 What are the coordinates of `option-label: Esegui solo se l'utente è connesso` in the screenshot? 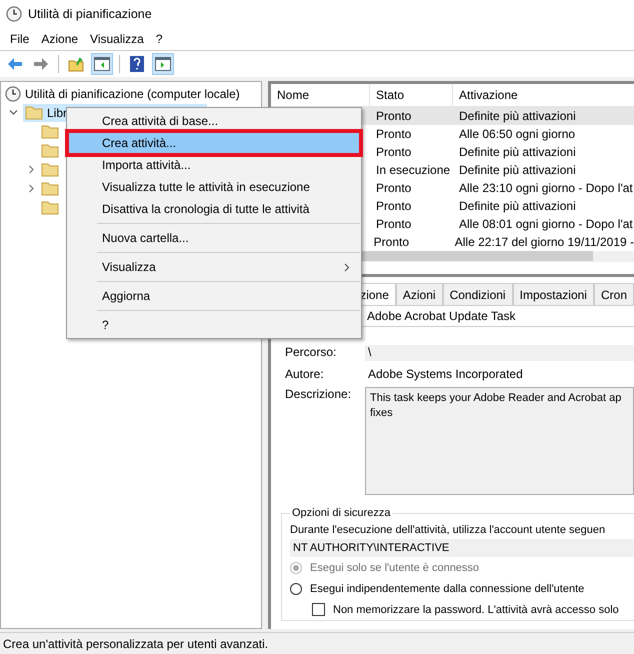 It's located at (395, 568).